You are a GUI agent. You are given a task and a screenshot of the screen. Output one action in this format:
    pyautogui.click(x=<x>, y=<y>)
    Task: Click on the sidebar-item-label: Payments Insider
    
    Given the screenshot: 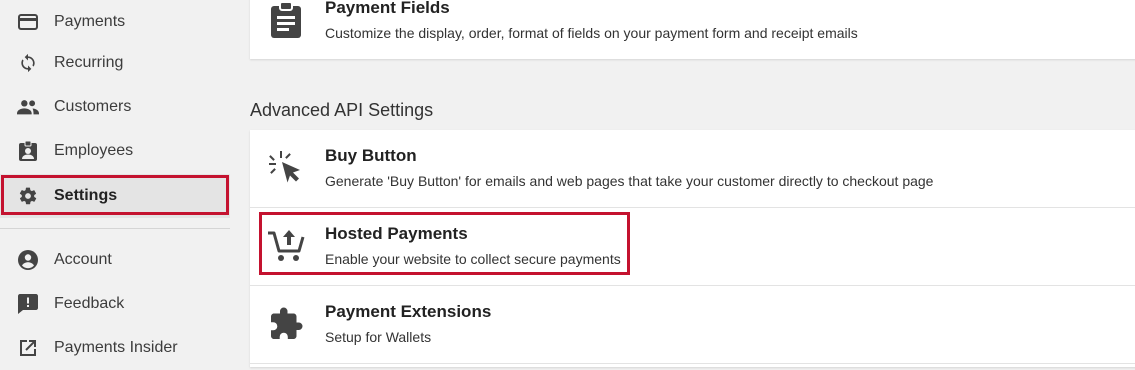 What is the action you would take?
    pyautogui.click(x=116, y=347)
    